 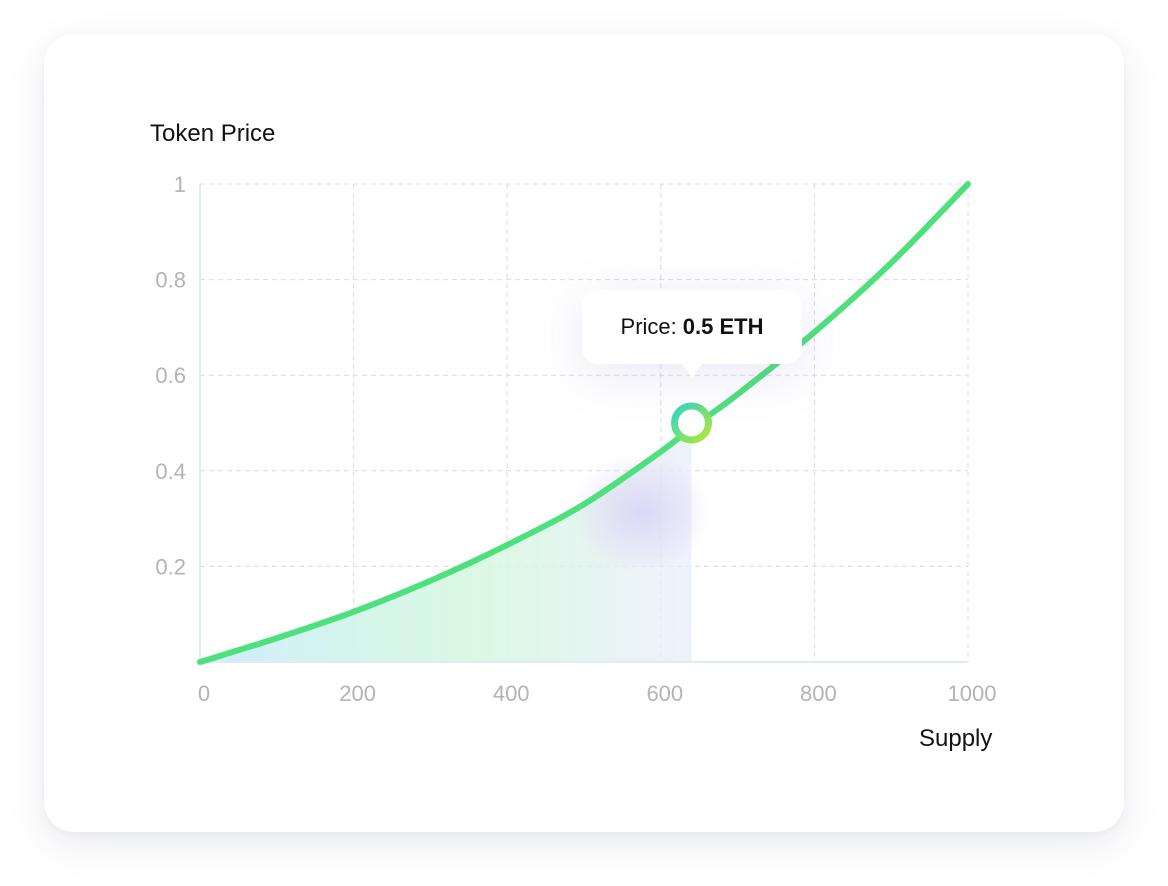 I want to click on price-tooltip: Price: 0.5 ETH, so click(x=692, y=334).